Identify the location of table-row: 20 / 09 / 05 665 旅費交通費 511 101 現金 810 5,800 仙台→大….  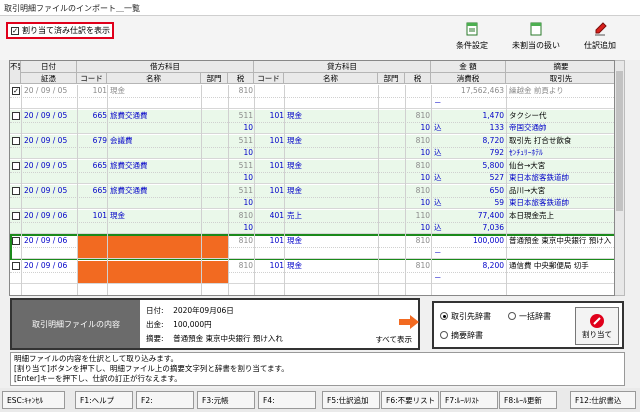
(312, 172).